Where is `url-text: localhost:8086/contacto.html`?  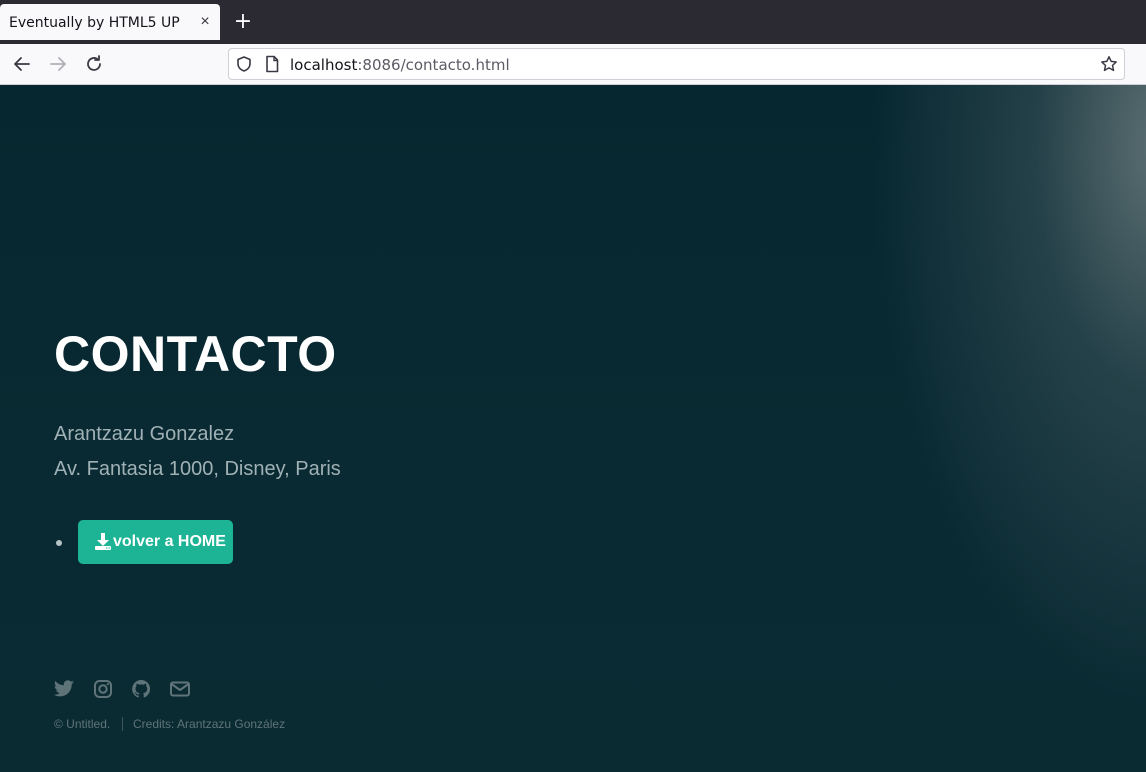 url-text: localhost:8086/contacto.html is located at coordinates (400, 65).